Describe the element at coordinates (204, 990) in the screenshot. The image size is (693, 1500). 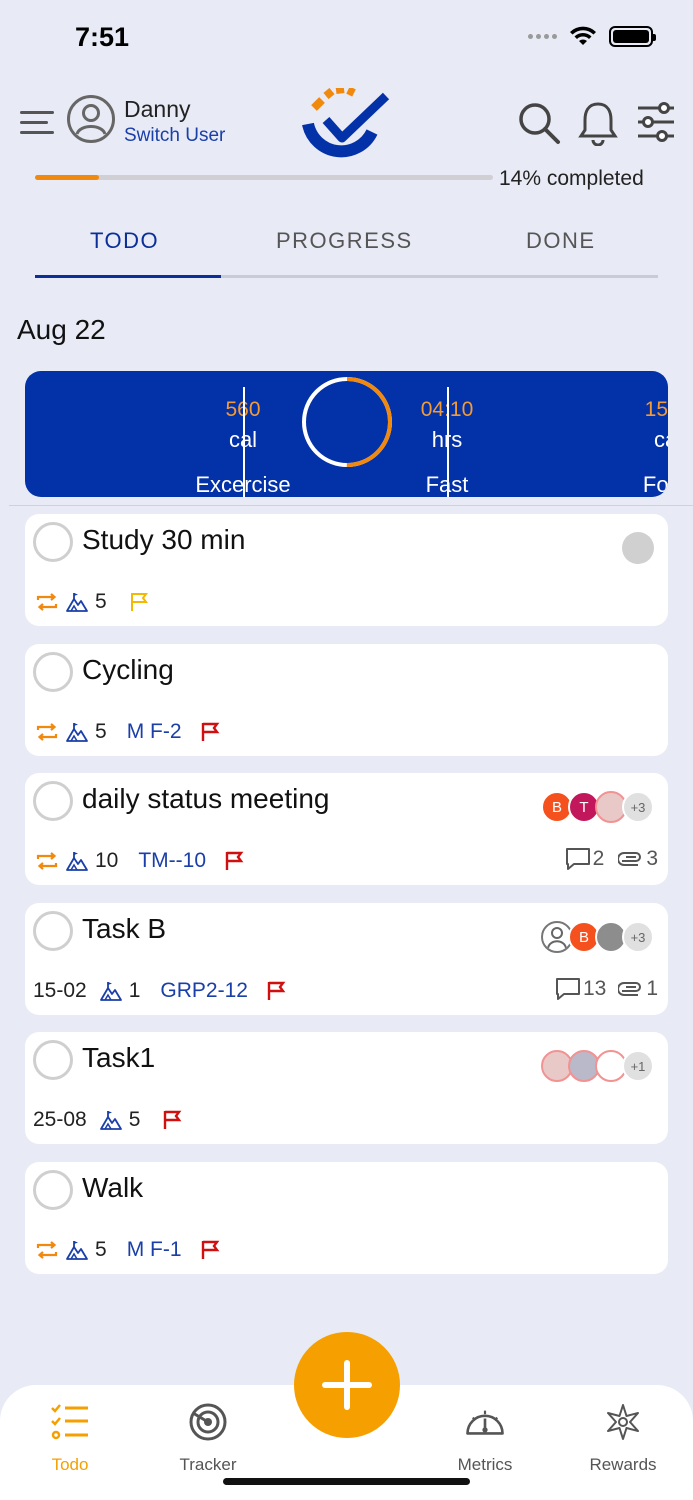
I see `task-code: GRP2-12` at that location.